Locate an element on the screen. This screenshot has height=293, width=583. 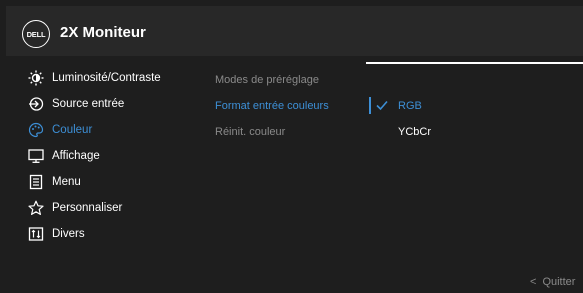
submenu-top-divider is located at coordinates (474, 63).